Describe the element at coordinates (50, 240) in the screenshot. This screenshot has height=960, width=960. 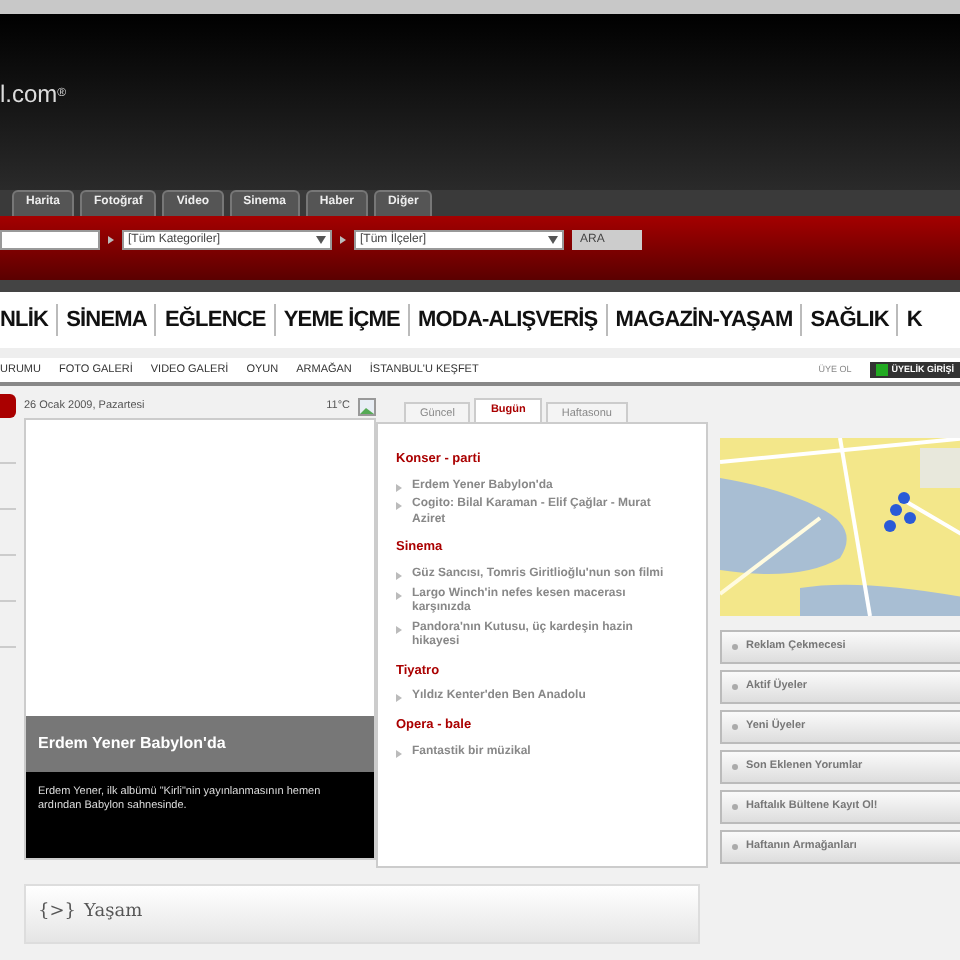
I see `search-field` at that location.